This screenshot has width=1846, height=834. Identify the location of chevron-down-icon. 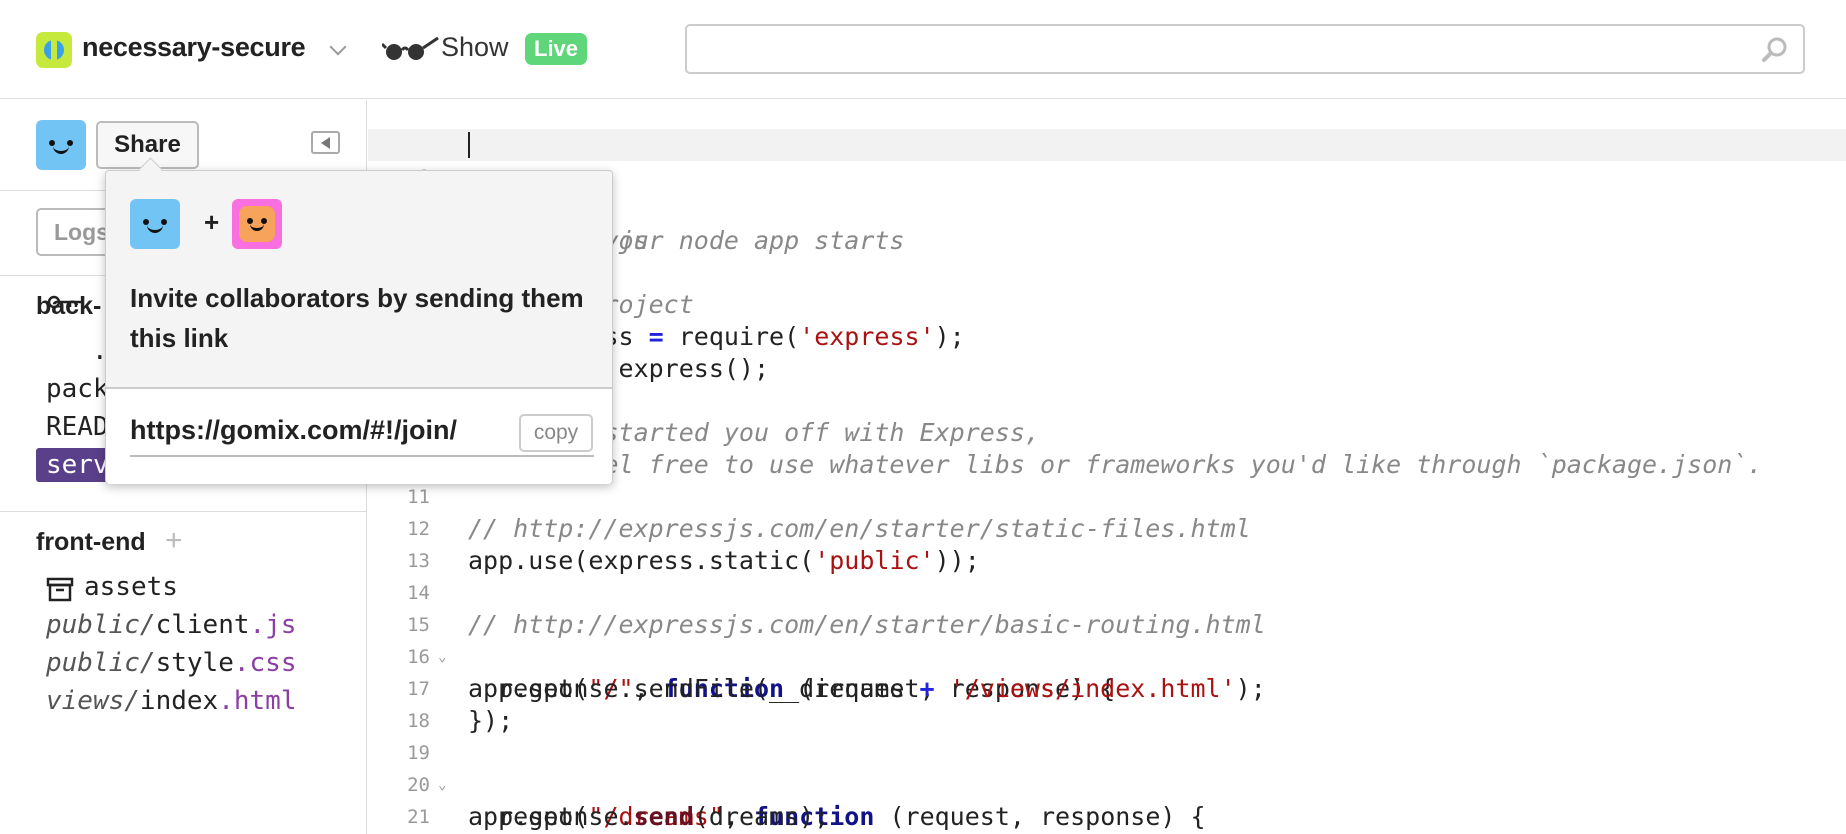
(338, 47).